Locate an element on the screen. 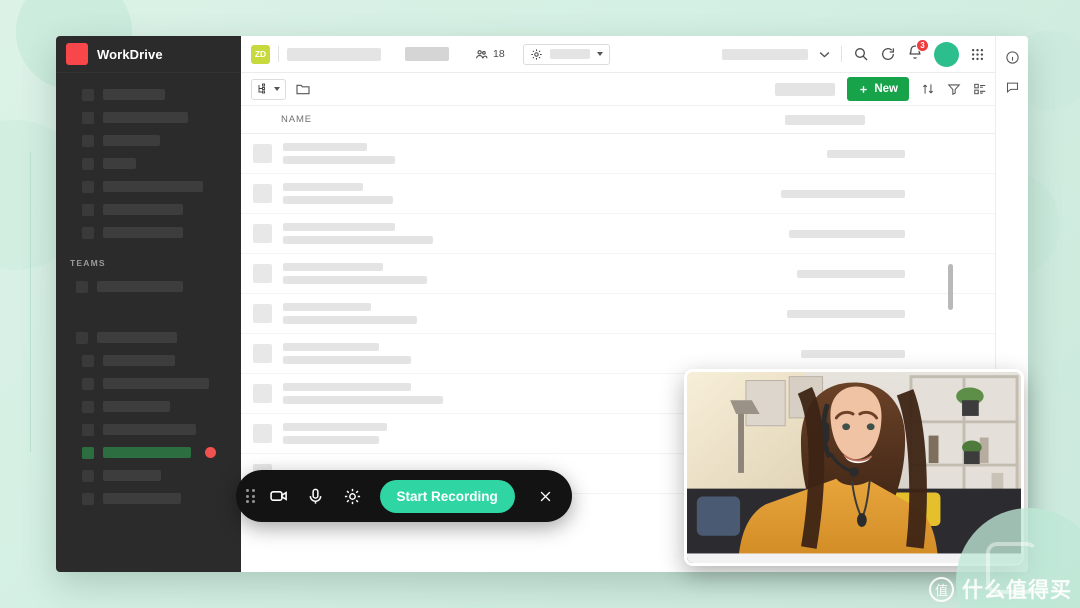  camera-toggle-button is located at coordinates (279, 496).